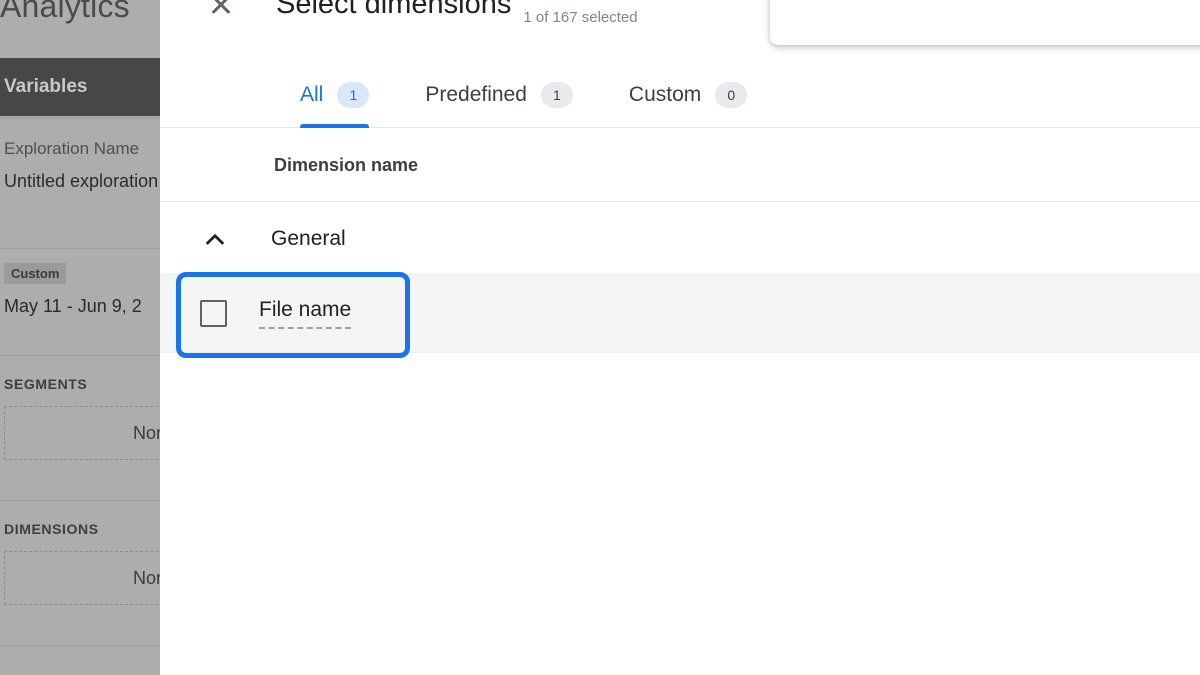 The height and width of the screenshot is (675, 1200). What do you see at coordinates (213, 313) in the screenshot?
I see `dimension-checkbox` at bounding box center [213, 313].